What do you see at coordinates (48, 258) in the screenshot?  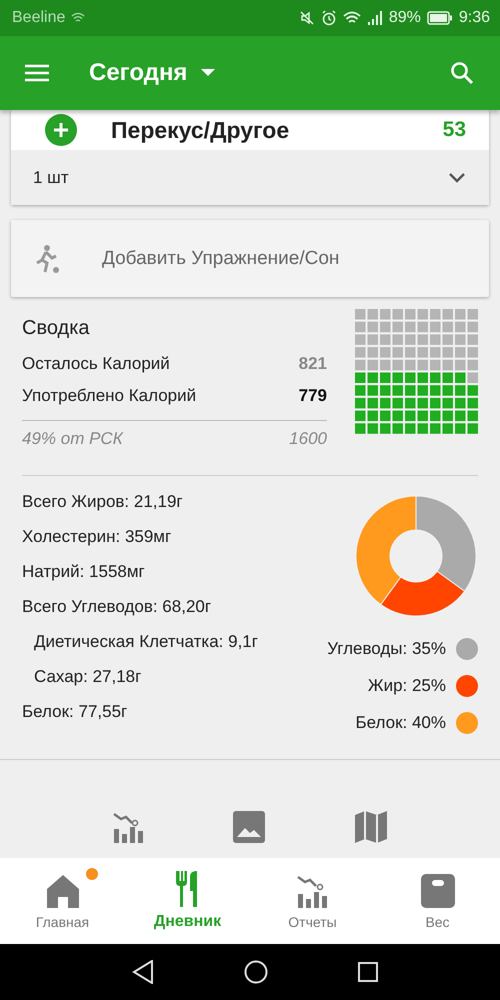 I see `runner-icon` at bounding box center [48, 258].